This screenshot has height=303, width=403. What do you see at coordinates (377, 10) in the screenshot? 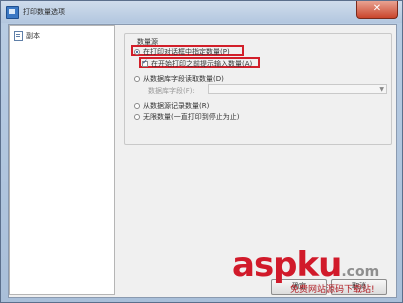
I see `close-button: ✕` at bounding box center [377, 10].